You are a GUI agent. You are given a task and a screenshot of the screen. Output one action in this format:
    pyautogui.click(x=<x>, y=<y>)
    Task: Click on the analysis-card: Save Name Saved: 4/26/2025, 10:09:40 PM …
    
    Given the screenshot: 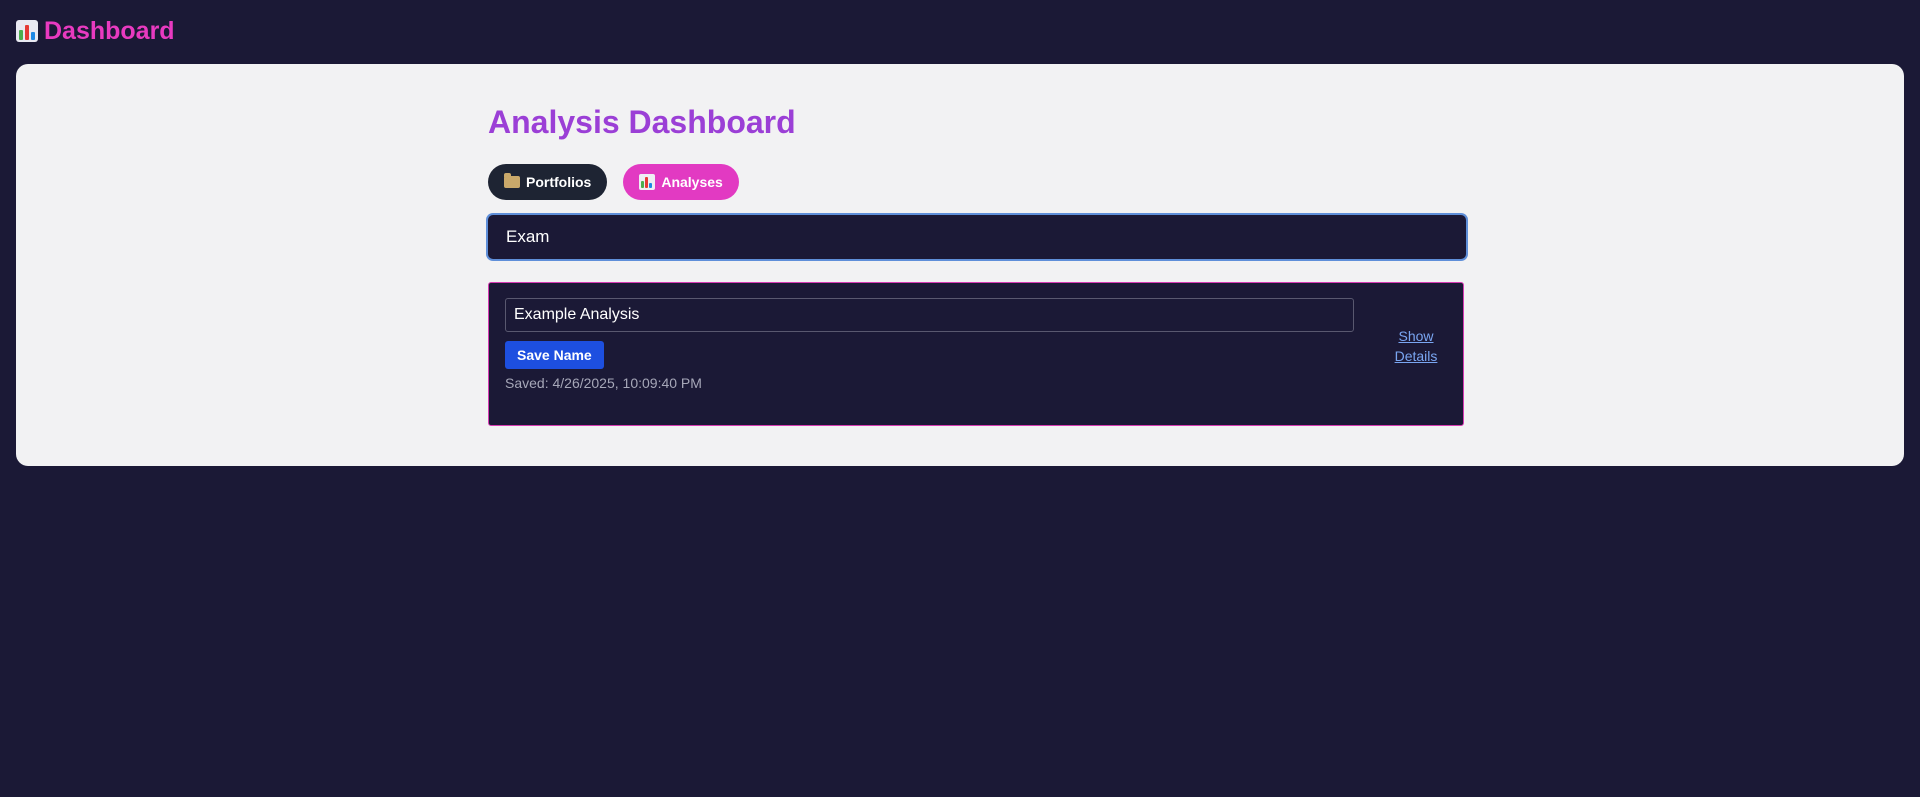 What is the action you would take?
    pyautogui.click(x=976, y=354)
    